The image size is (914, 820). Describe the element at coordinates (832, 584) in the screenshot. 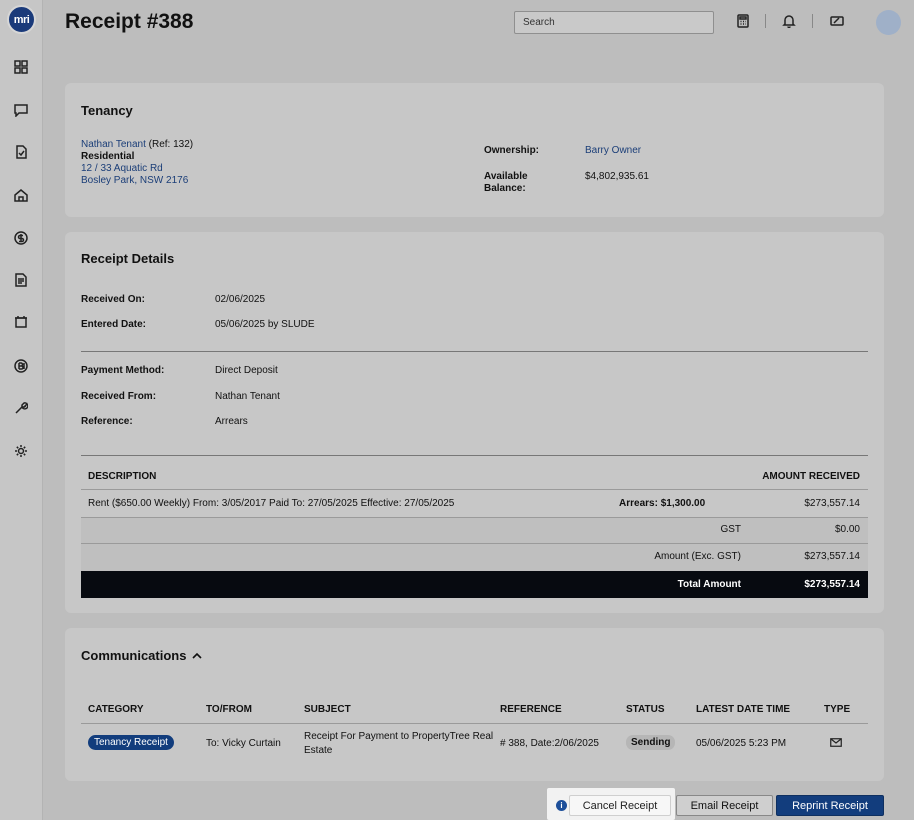

I see `total-value: $273,557.14` at that location.